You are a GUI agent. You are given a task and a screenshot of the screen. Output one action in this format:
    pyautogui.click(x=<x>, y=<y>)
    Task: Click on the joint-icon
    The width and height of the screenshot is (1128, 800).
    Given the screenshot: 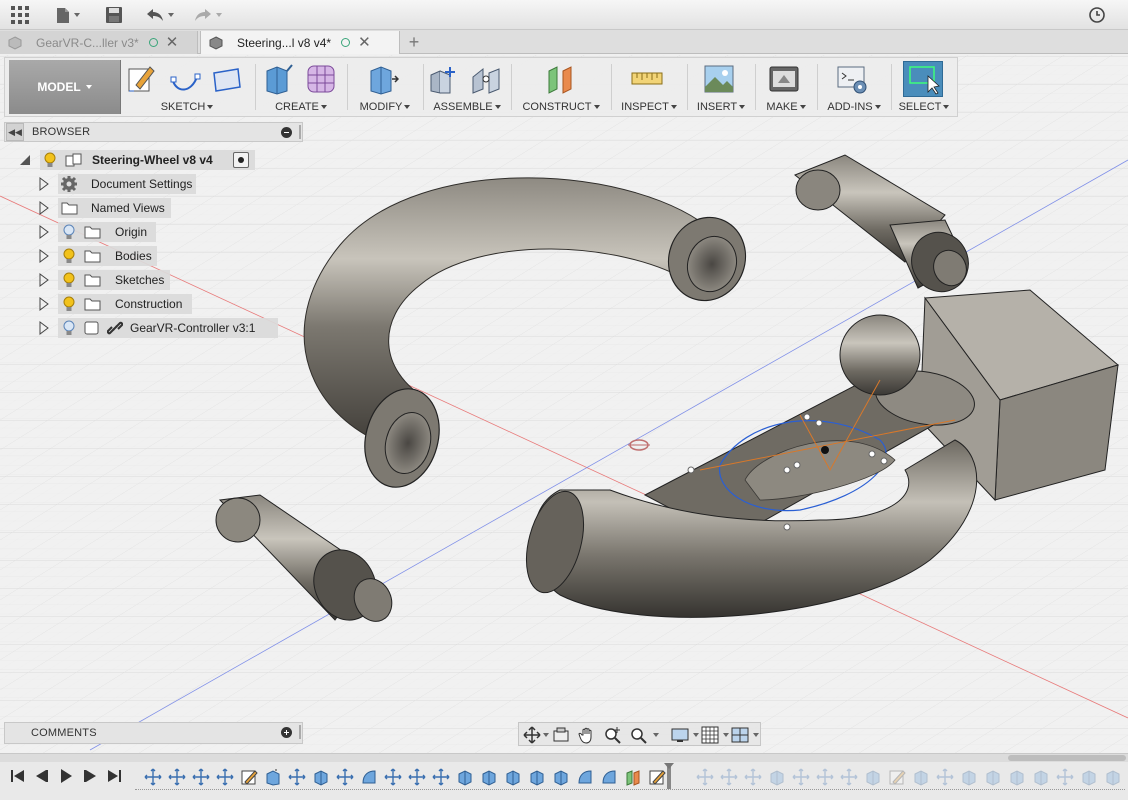 What is the action you would take?
    pyautogui.click(x=486, y=79)
    